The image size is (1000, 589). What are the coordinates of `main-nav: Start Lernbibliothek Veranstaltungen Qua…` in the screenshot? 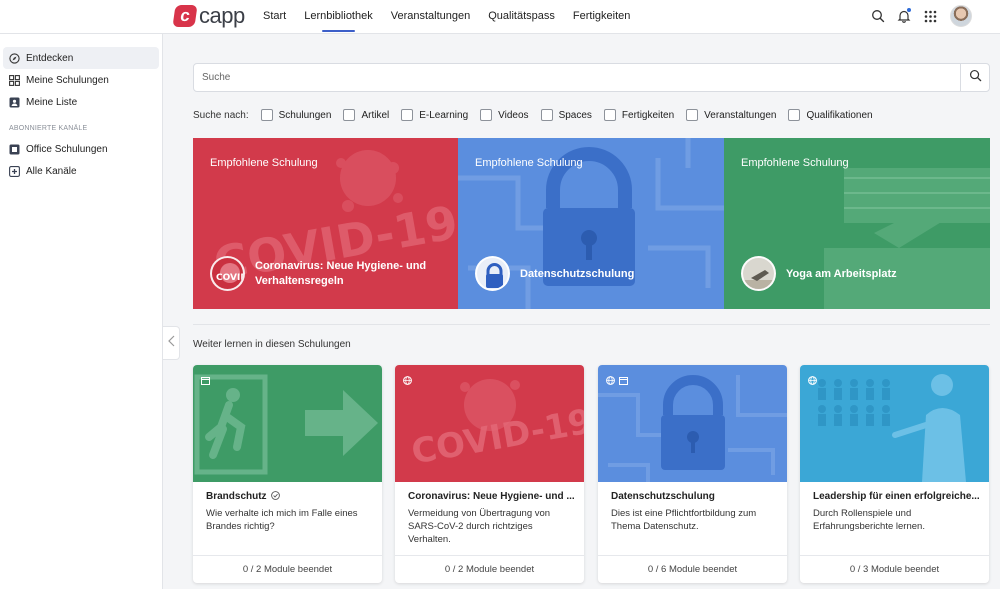 It's located at (455, 17).